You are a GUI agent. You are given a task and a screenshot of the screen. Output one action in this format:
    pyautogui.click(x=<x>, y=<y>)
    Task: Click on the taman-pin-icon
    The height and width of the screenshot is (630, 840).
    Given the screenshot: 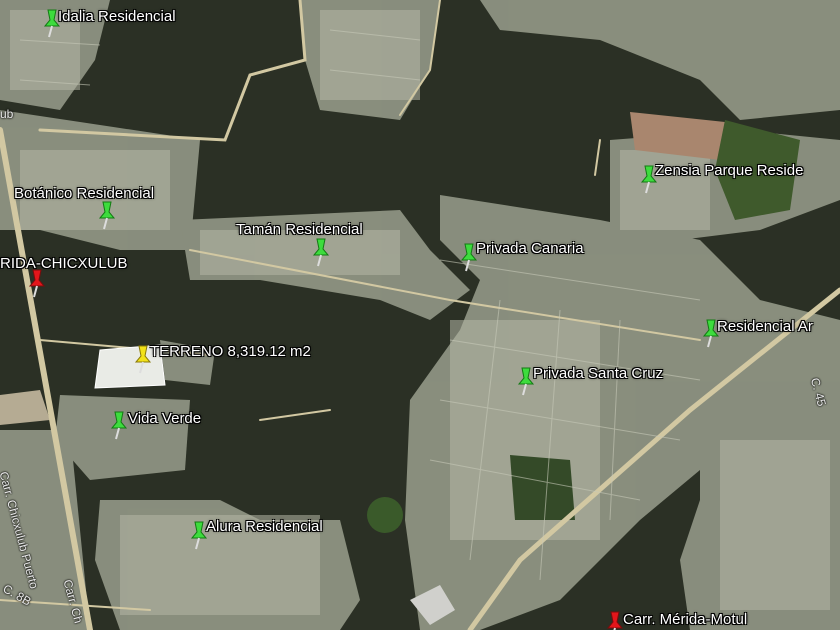 What is the action you would take?
    pyautogui.click(x=321, y=252)
    